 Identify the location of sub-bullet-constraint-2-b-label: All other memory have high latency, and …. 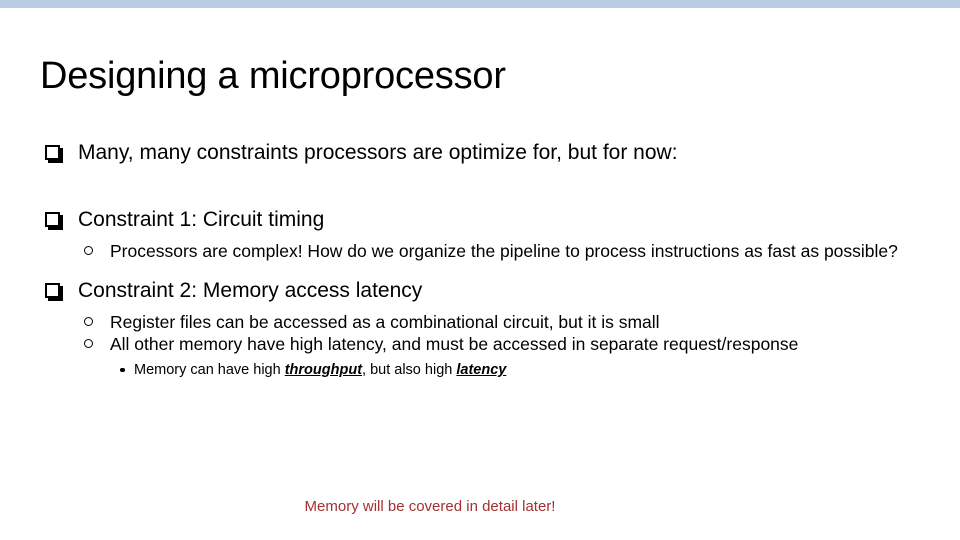
(454, 343).